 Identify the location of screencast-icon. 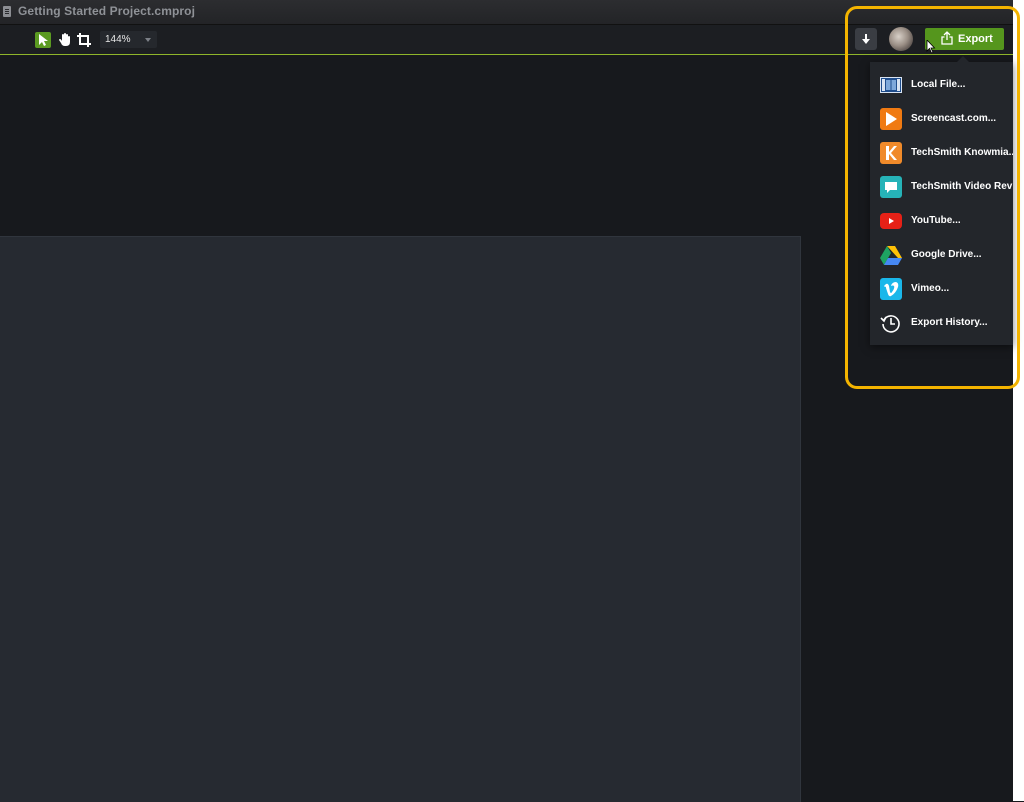
(891, 119).